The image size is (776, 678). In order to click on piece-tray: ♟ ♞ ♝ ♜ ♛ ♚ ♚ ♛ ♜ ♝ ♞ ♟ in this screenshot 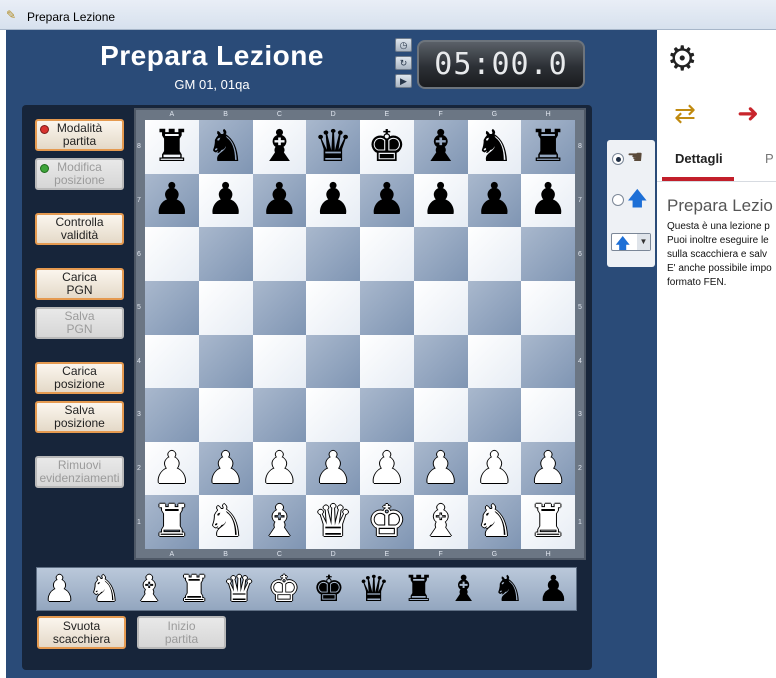, I will do `click(306, 589)`.